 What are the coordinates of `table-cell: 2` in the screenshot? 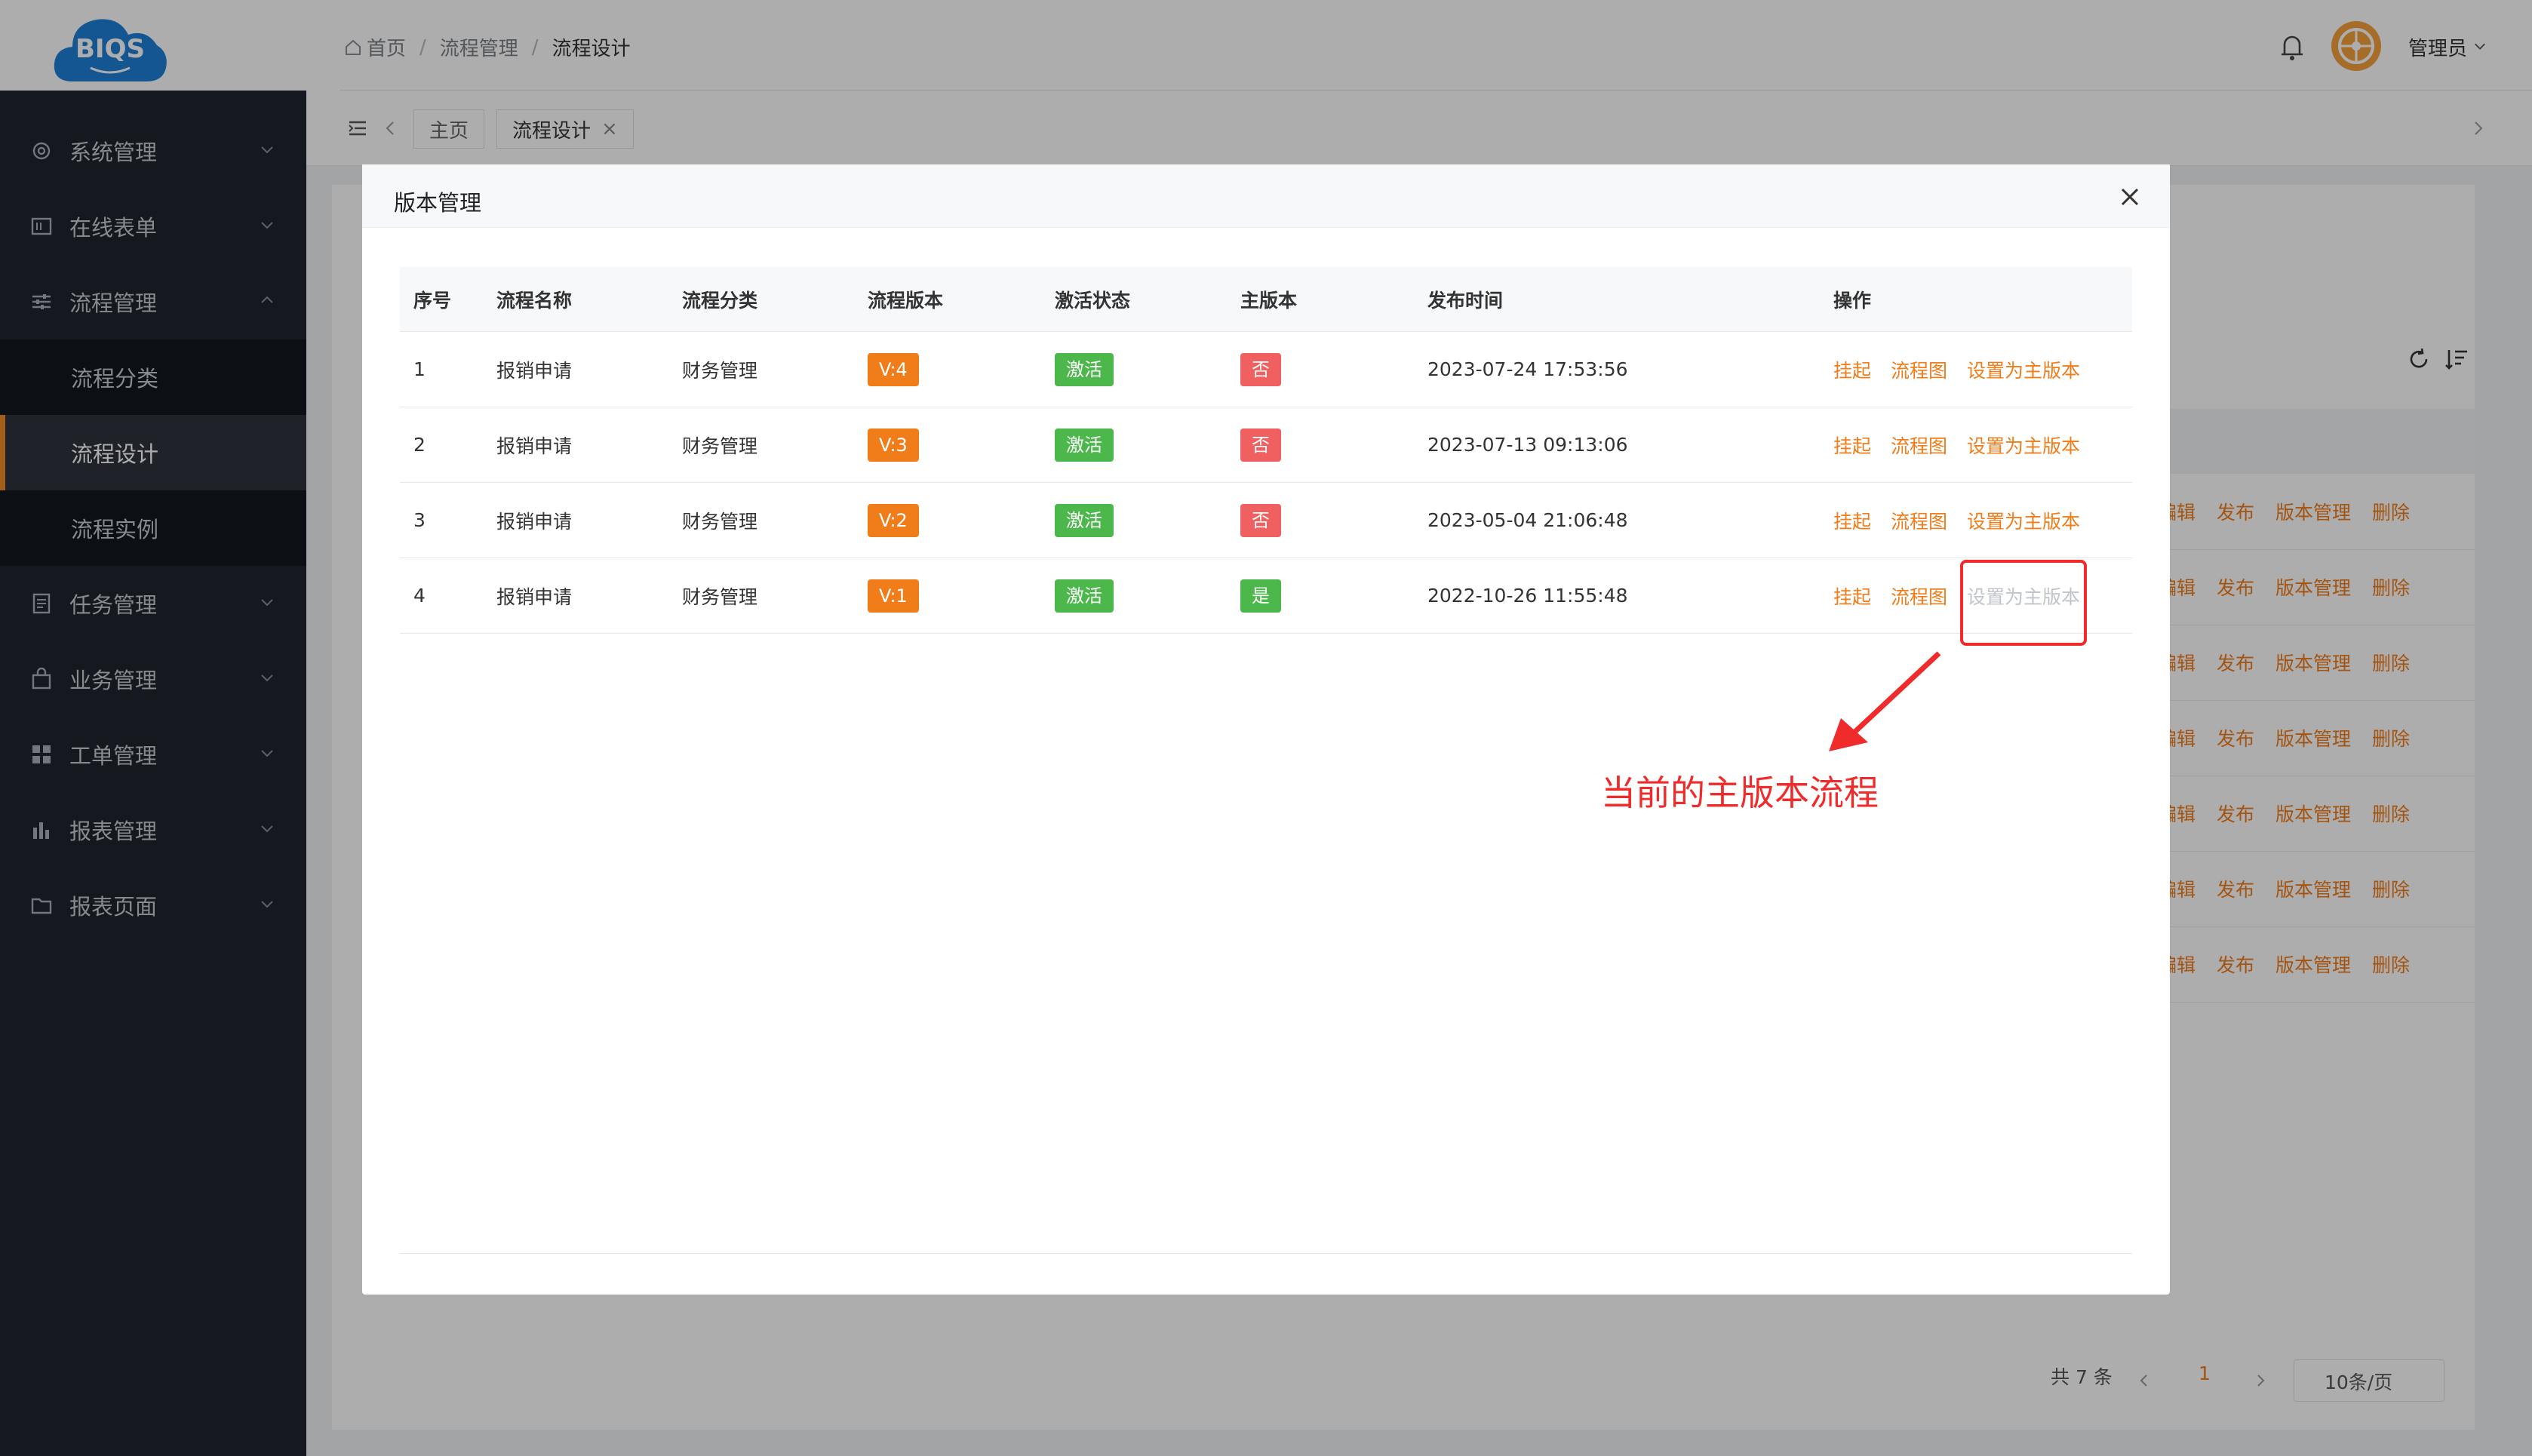 It's located at (419, 444).